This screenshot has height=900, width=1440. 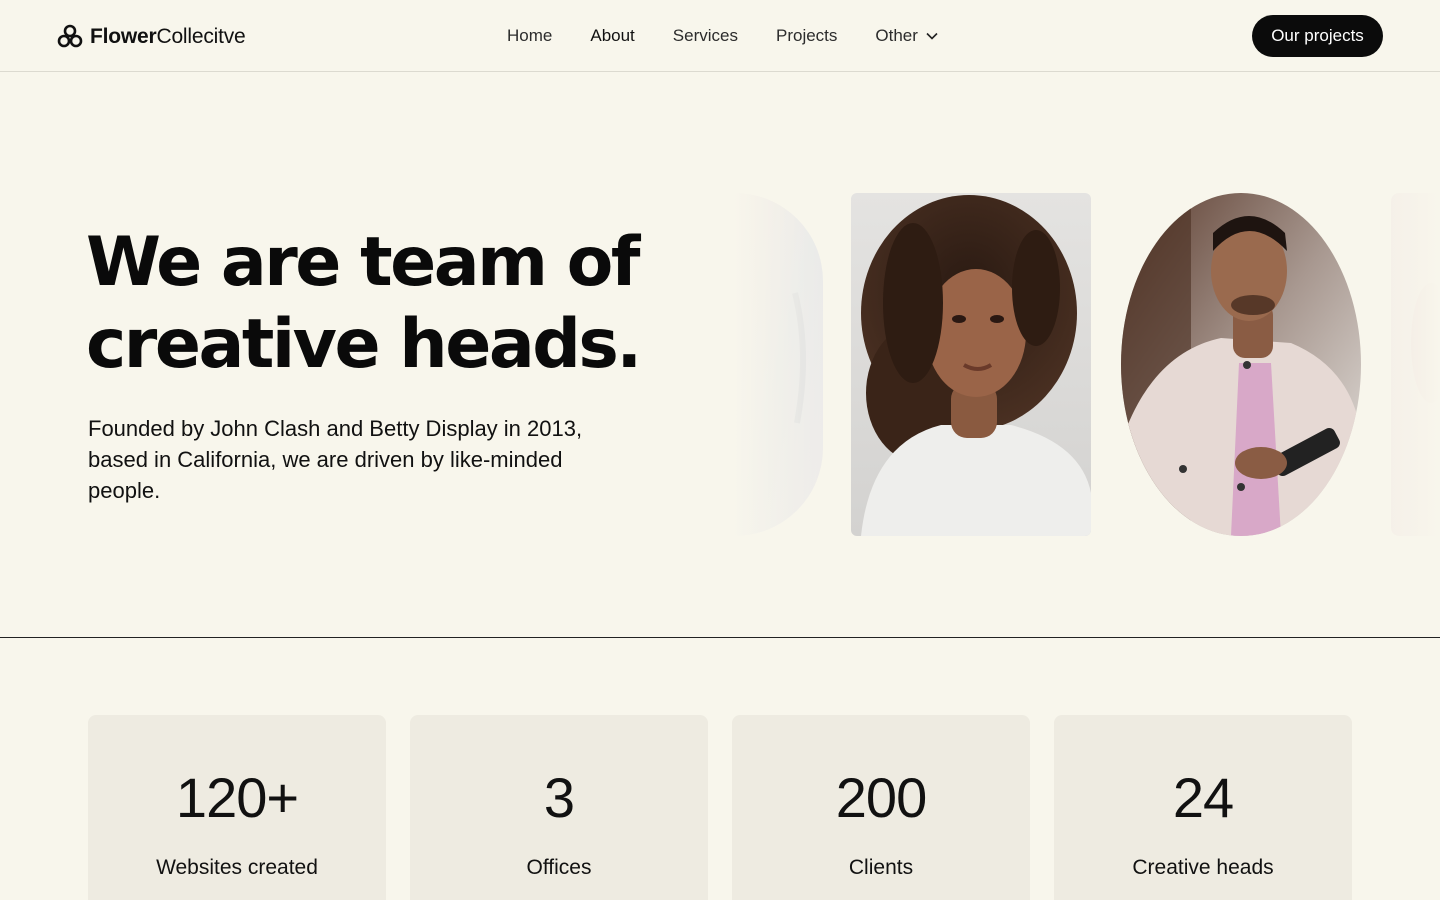 I want to click on stat-card-clients: 200 Clients, so click(x=881, y=807).